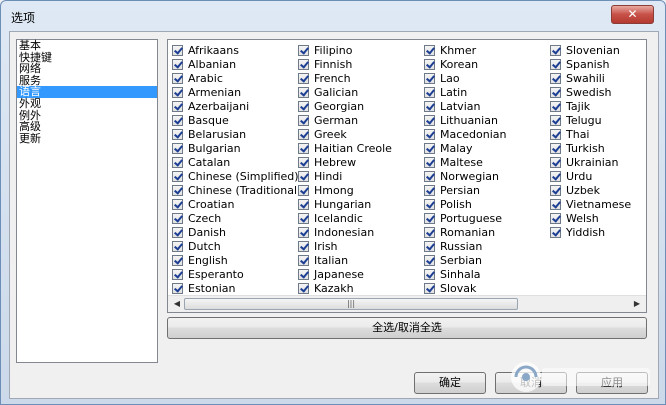 Image resolution: width=666 pixels, height=405 pixels. I want to click on language-item: French, so click(345, 78).